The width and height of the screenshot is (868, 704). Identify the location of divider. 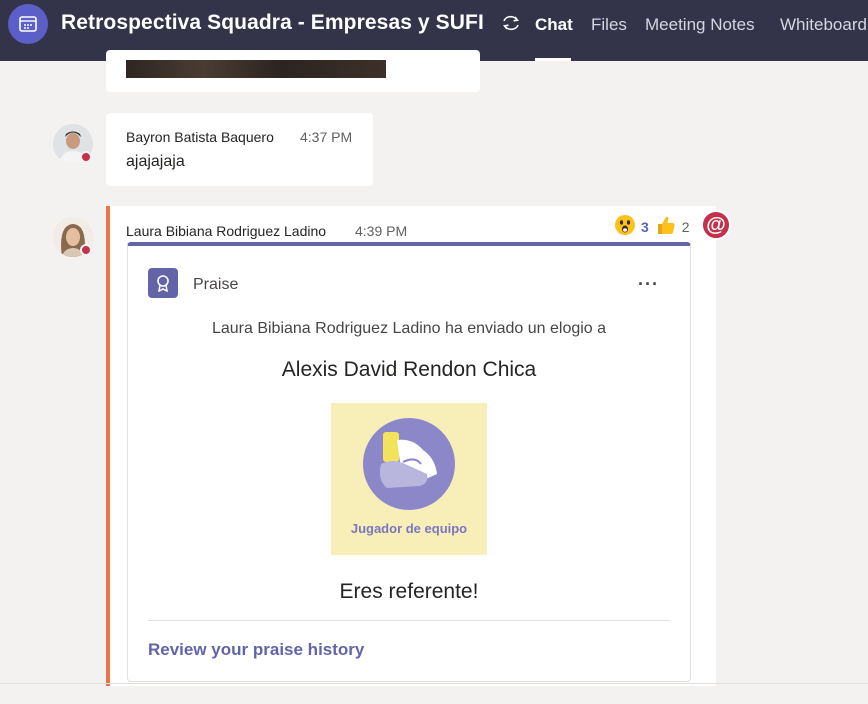
(434, 683).